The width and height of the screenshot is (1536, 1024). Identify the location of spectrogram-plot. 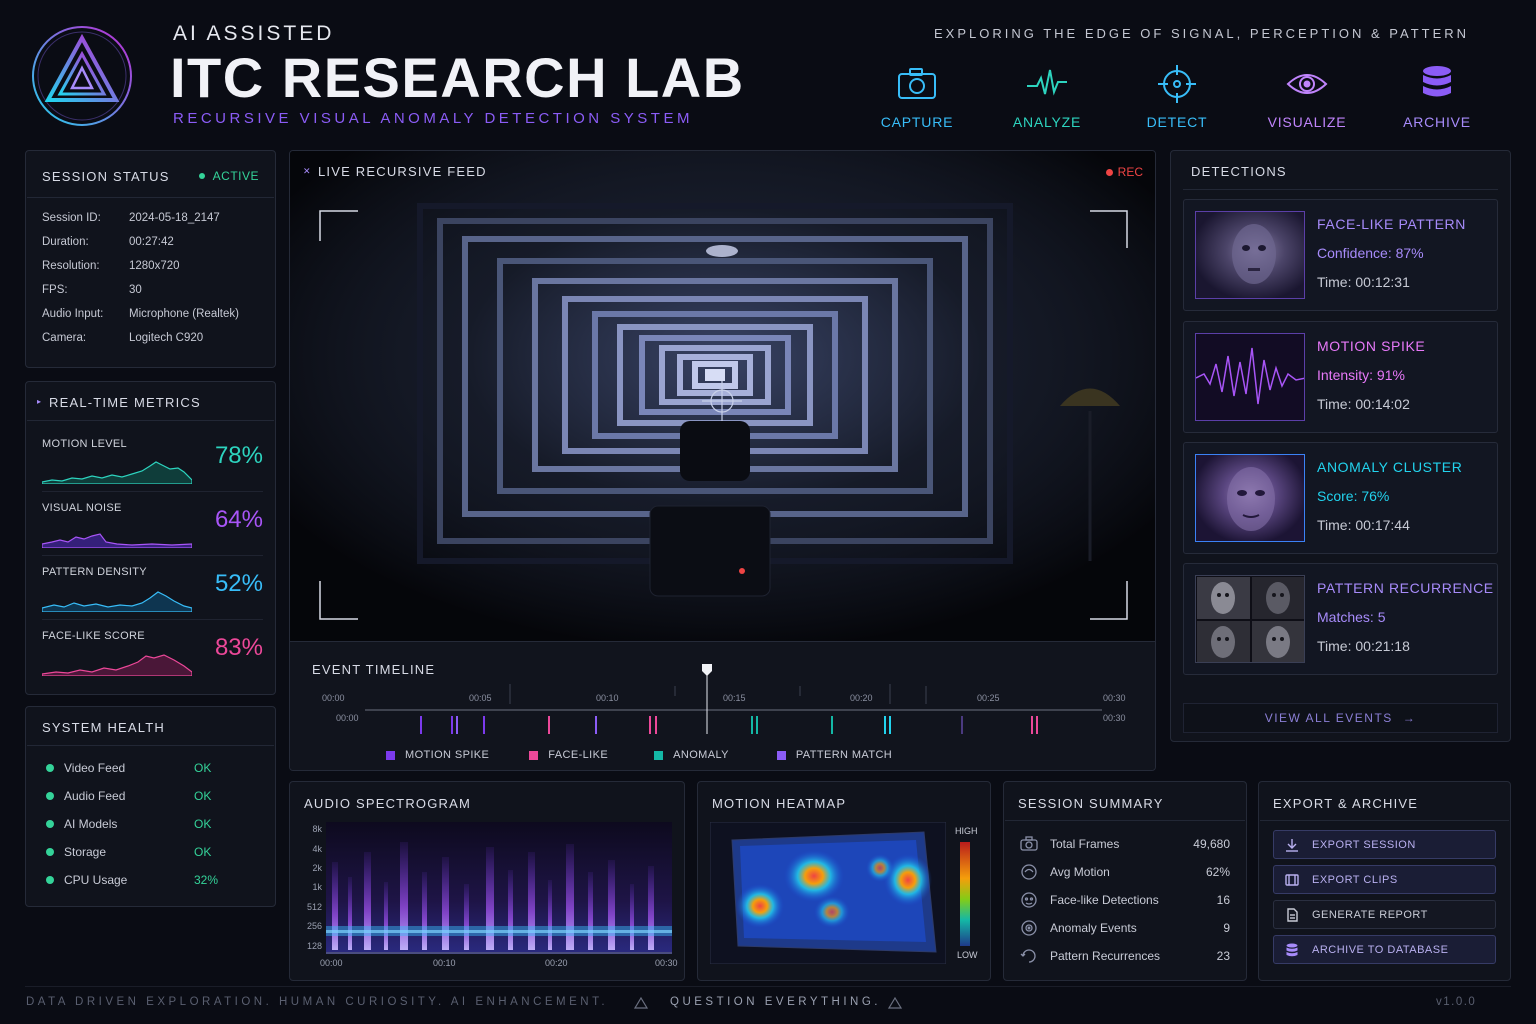
(499, 888).